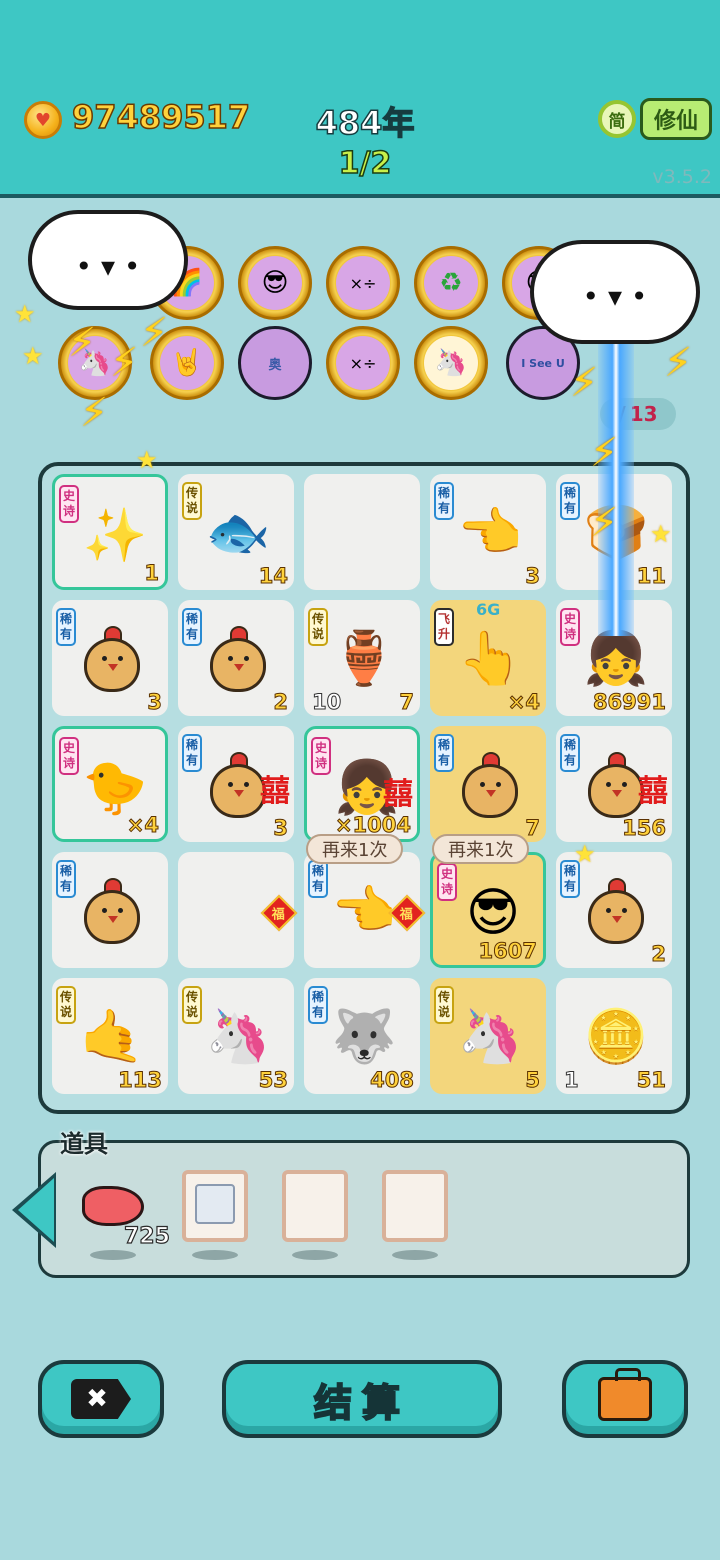 This screenshot has height=1560, width=720. What do you see at coordinates (625, 1394) in the screenshot?
I see `briefcase-icon` at bounding box center [625, 1394].